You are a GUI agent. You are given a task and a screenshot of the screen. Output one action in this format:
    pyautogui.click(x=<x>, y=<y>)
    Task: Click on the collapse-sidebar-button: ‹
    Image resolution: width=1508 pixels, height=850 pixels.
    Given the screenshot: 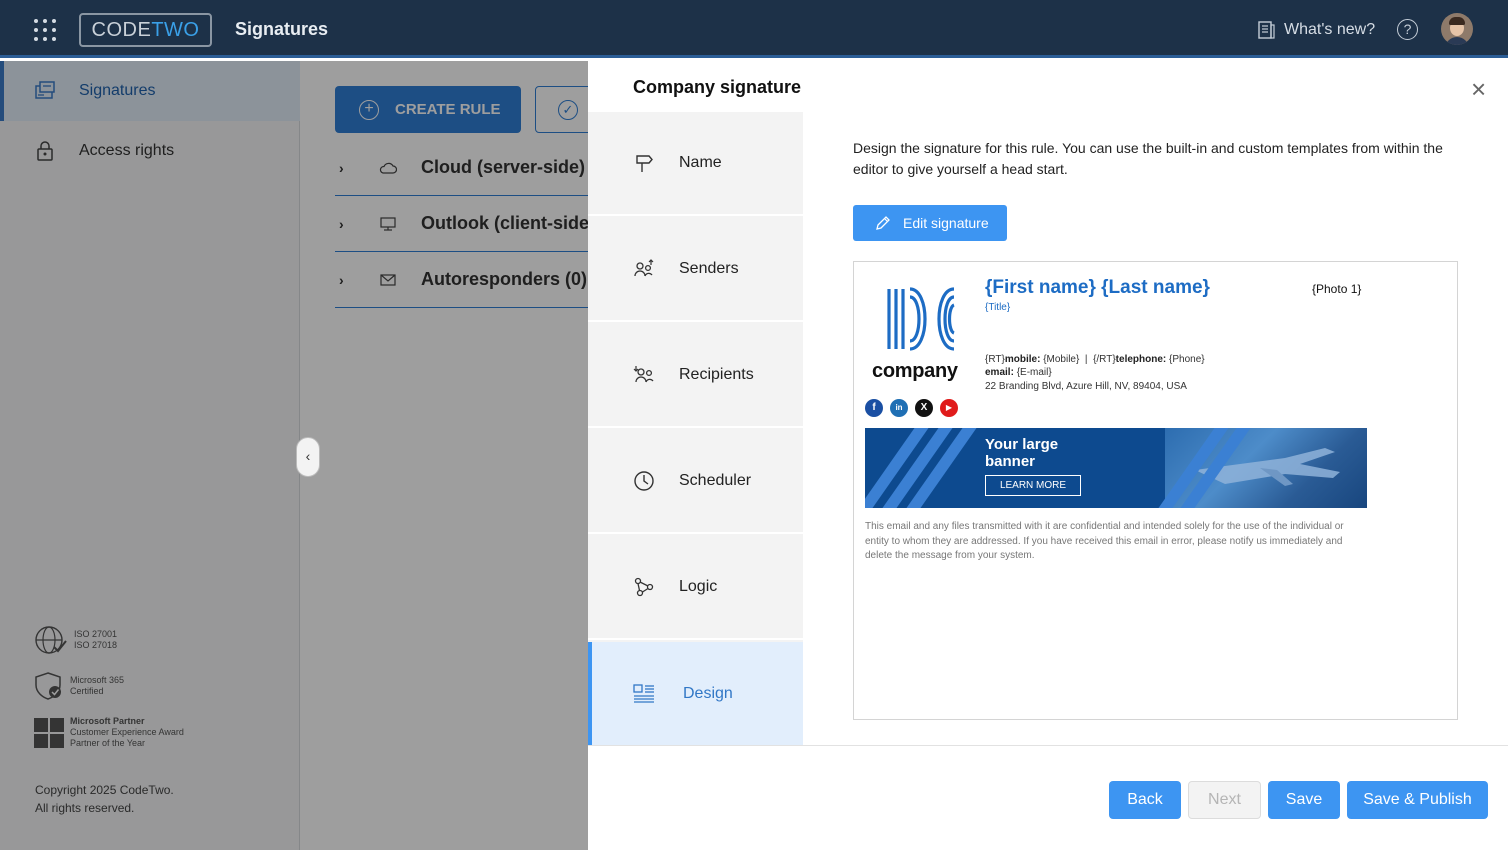 What is the action you would take?
    pyautogui.click(x=308, y=457)
    